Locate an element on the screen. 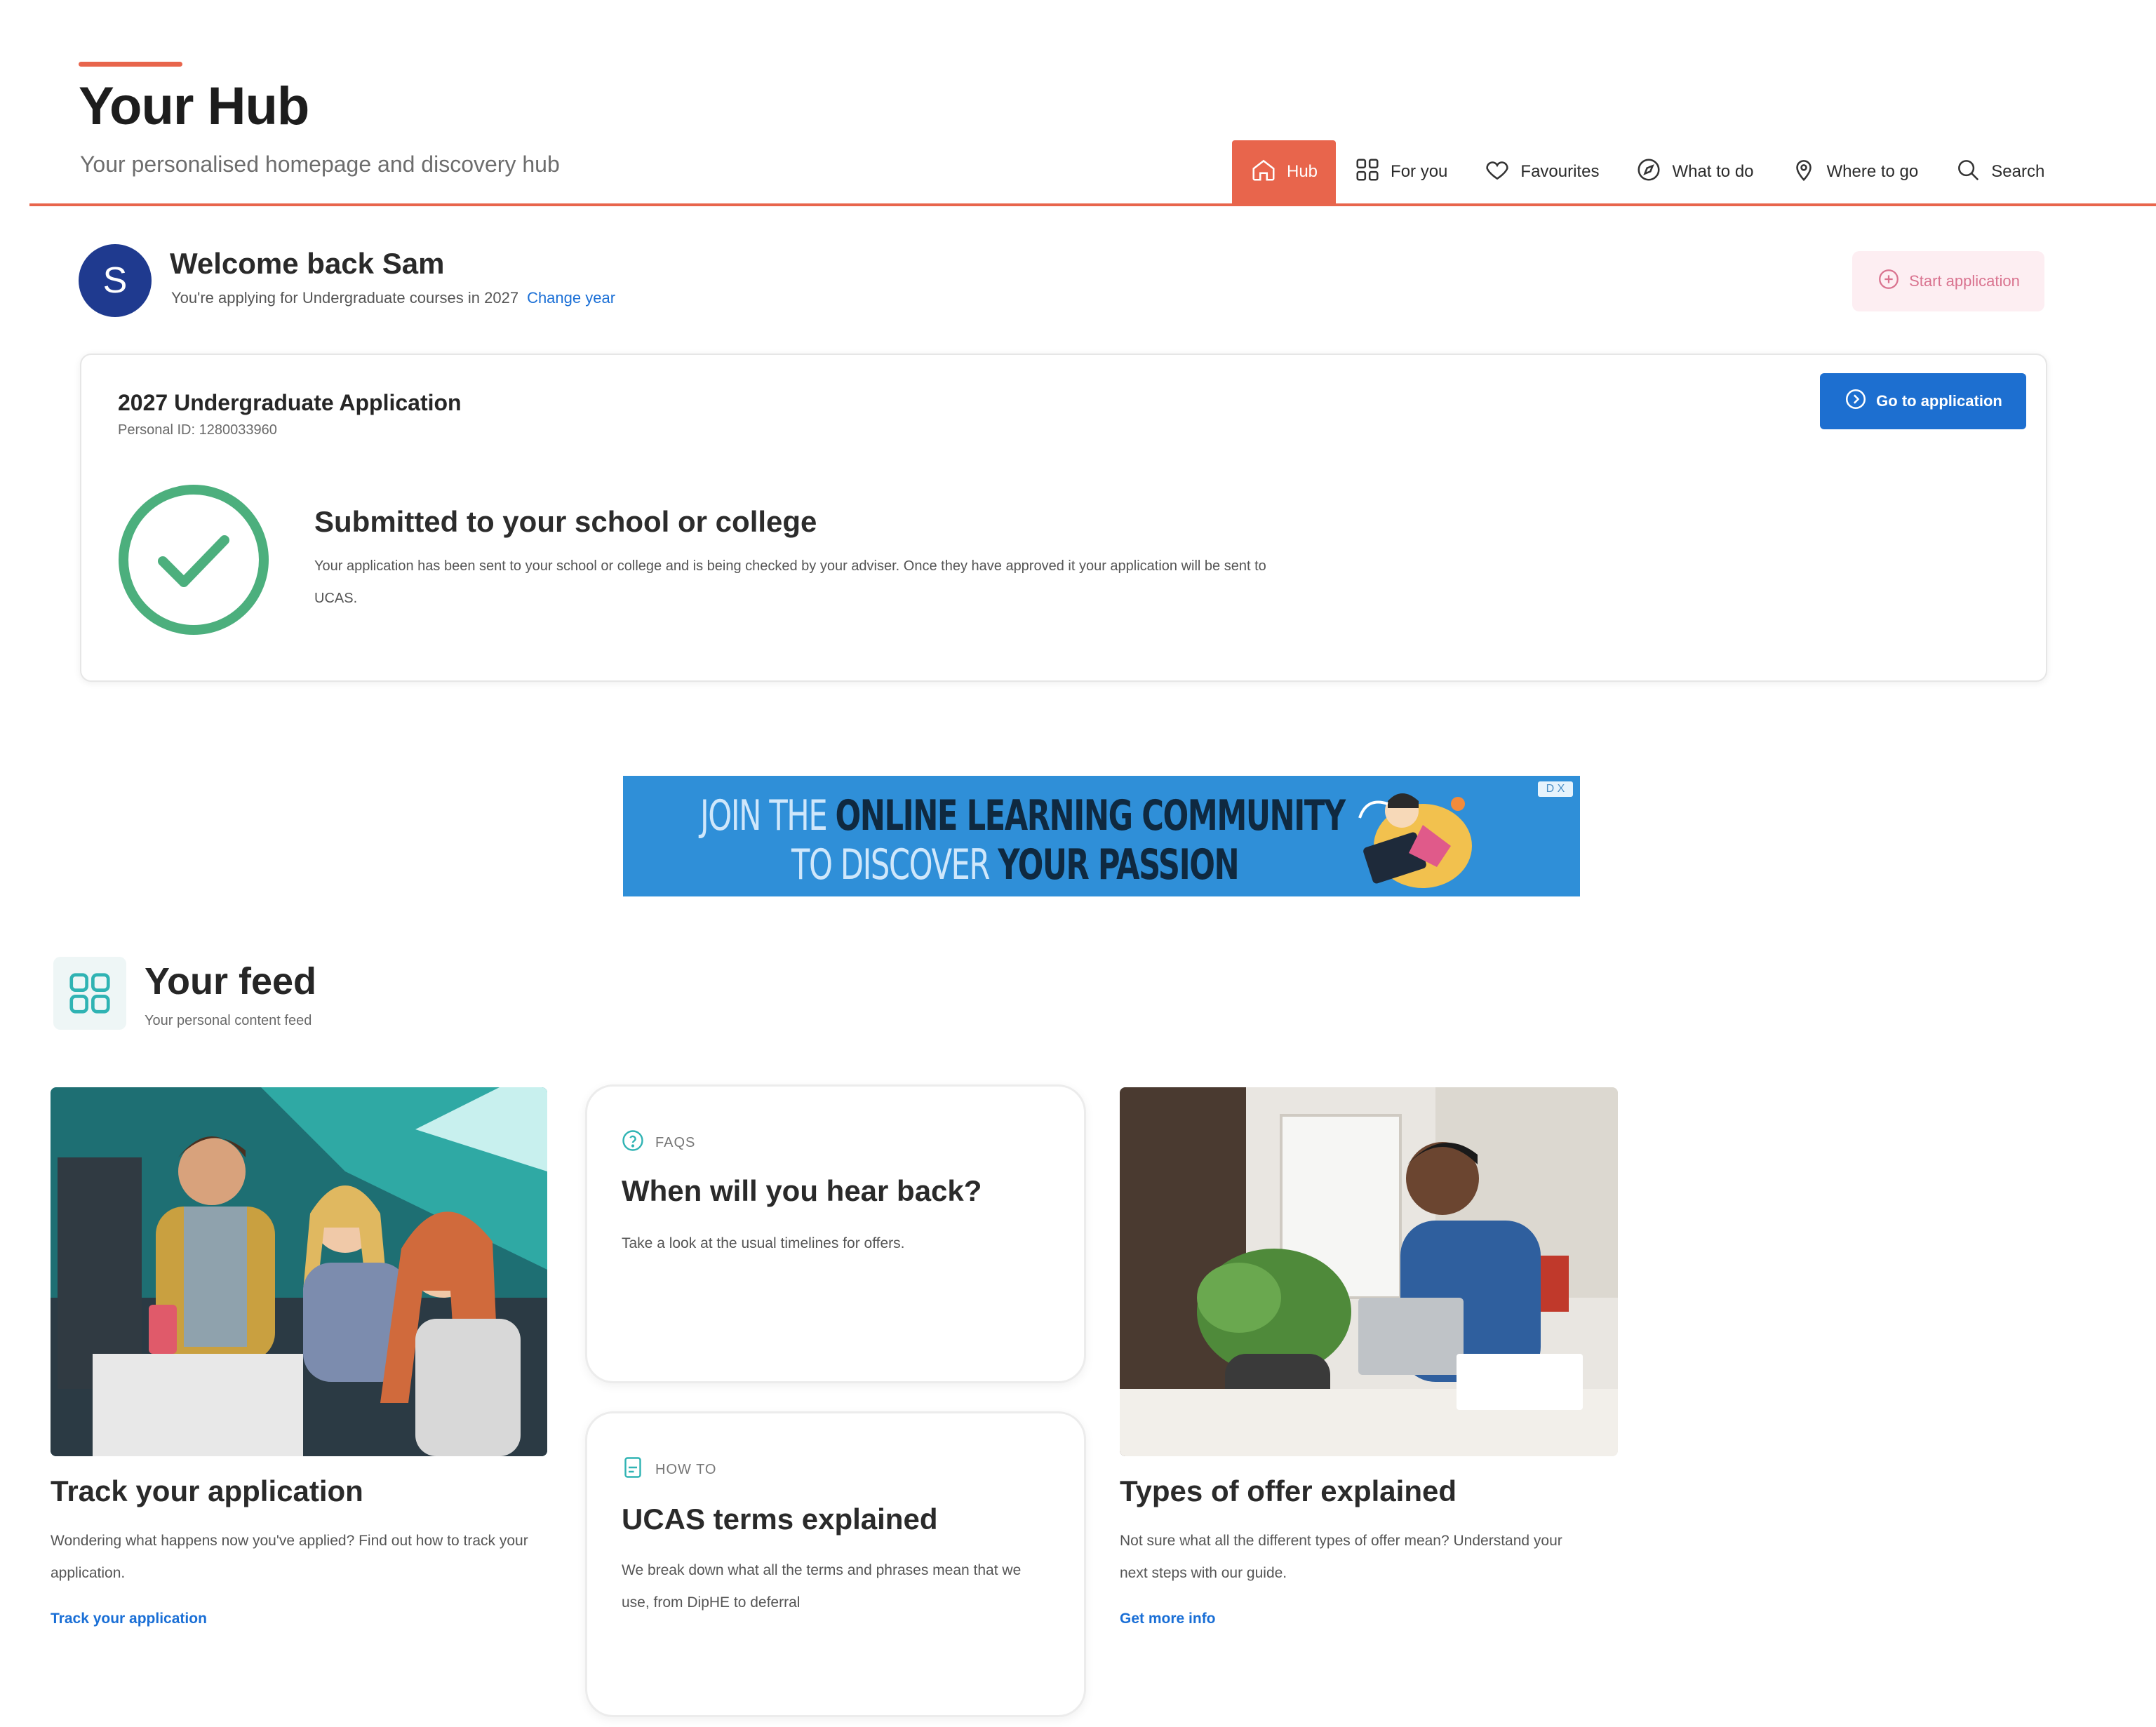  nav-item-favourites: Favourites is located at coordinates (1541, 171).